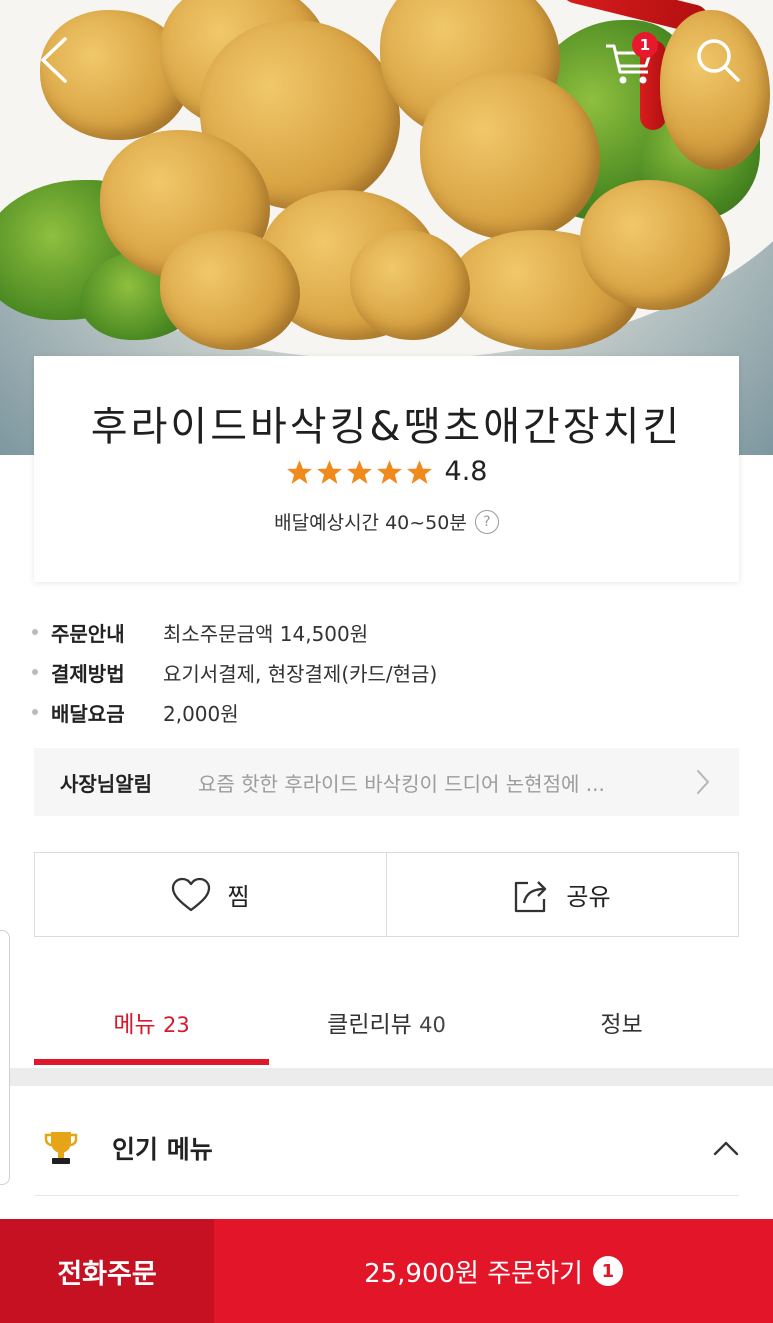 The image size is (773, 1323). What do you see at coordinates (201, 713) in the screenshot?
I see `info-value: 2,000원` at bounding box center [201, 713].